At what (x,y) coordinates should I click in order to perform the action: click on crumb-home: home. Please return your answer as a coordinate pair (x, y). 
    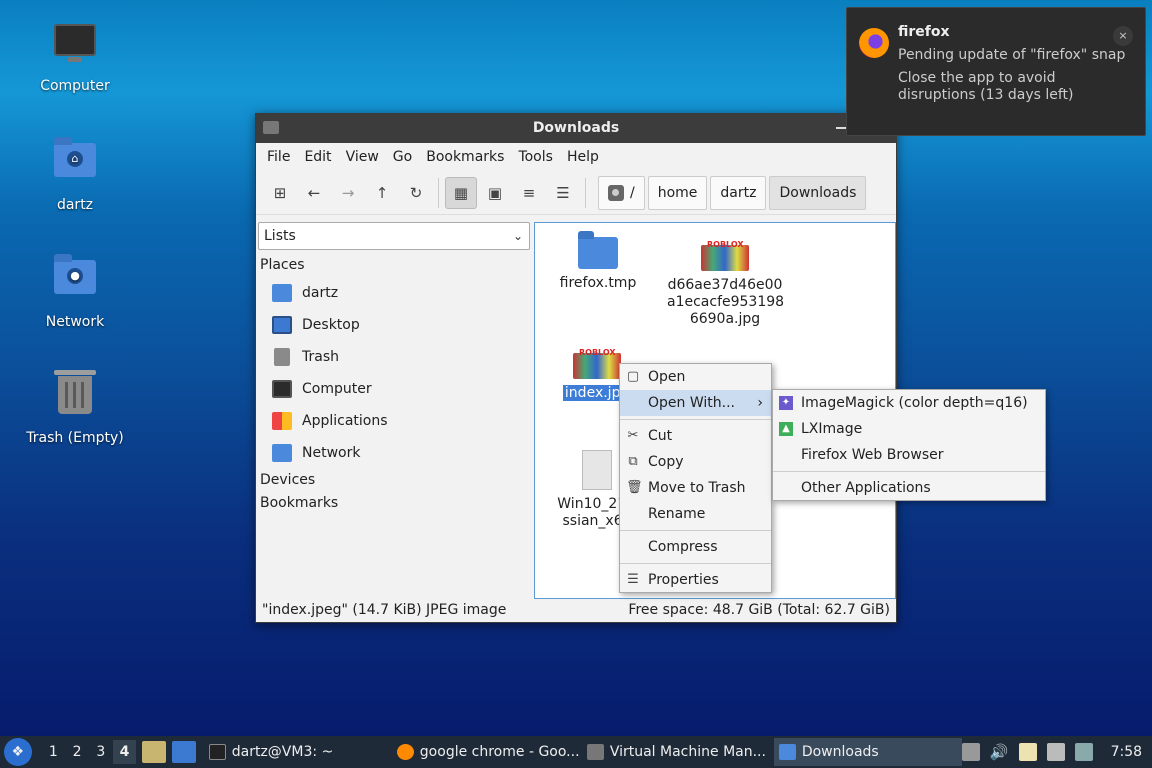
    Looking at the image, I should click on (677, 192).